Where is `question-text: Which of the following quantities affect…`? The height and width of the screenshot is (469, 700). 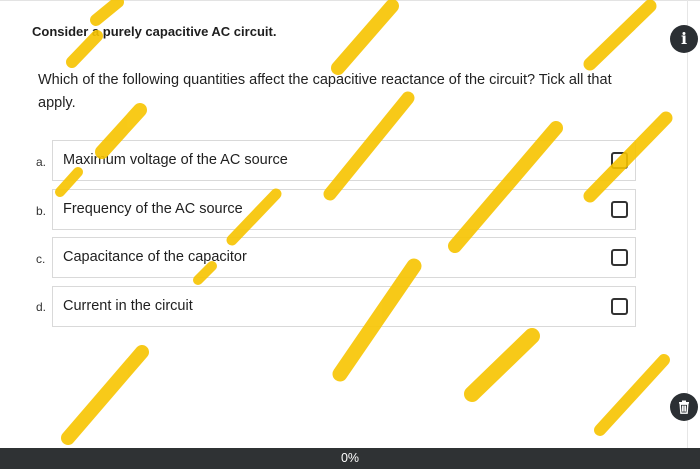
question-text: Which of the following quantities affect… is located at coordinates (325, 91).